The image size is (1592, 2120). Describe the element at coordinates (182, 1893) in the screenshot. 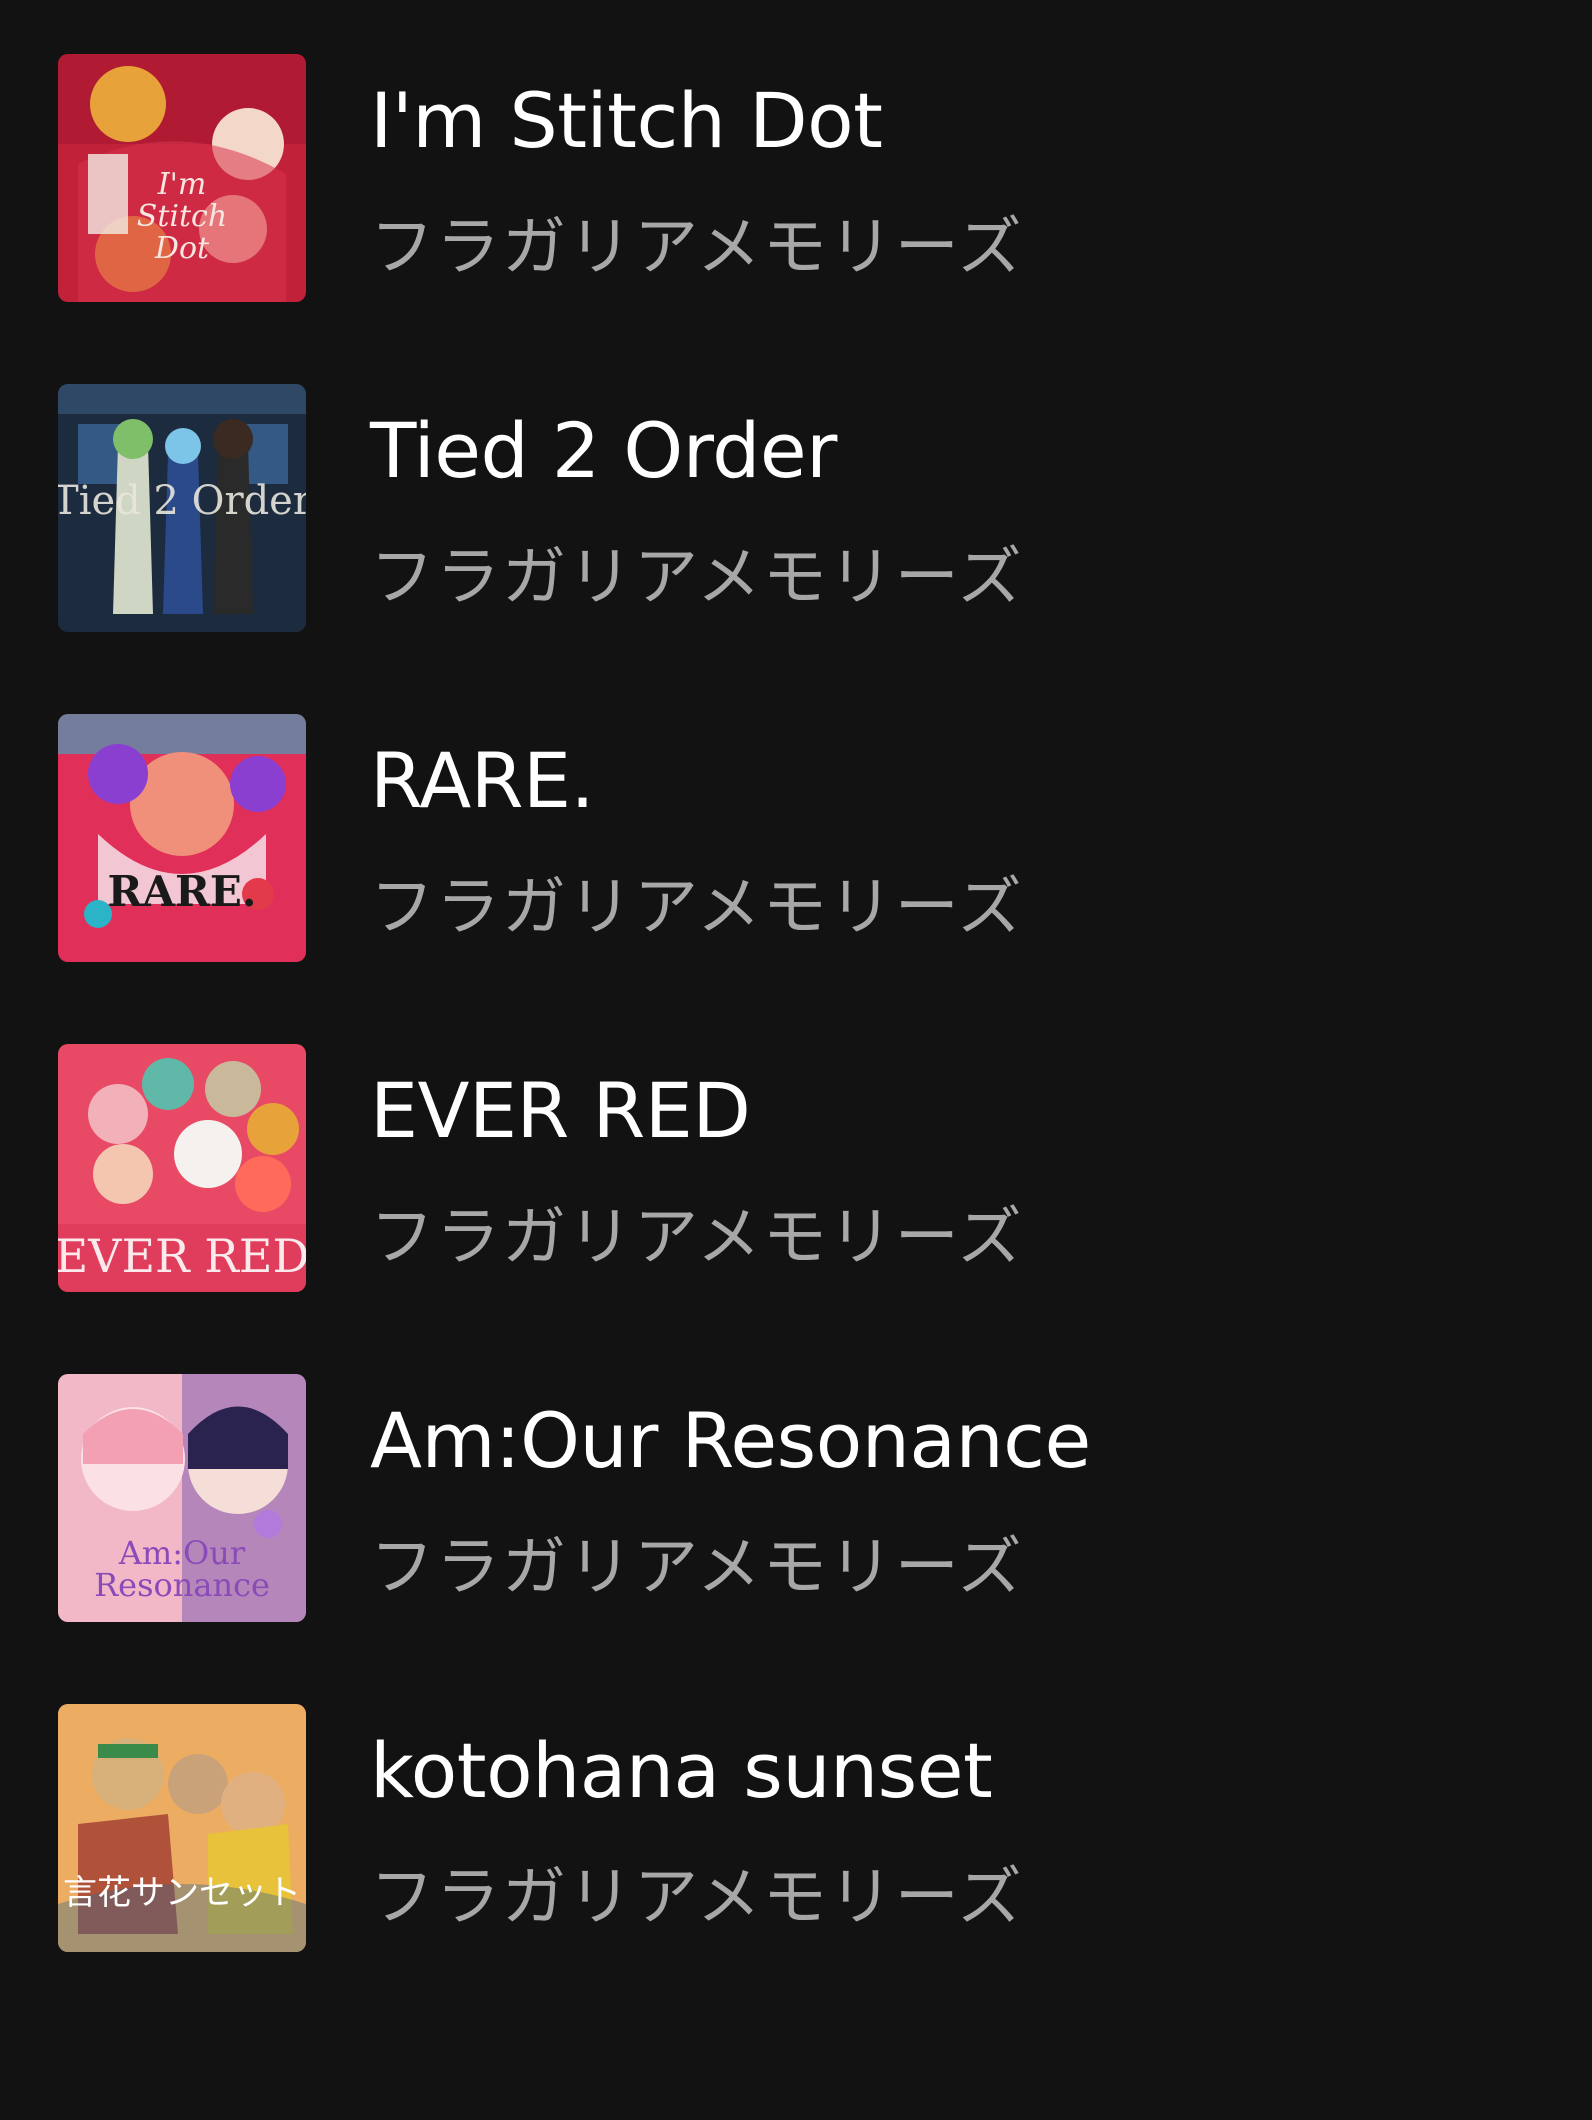

I see `svg-text: 言花サンセット` at that location.